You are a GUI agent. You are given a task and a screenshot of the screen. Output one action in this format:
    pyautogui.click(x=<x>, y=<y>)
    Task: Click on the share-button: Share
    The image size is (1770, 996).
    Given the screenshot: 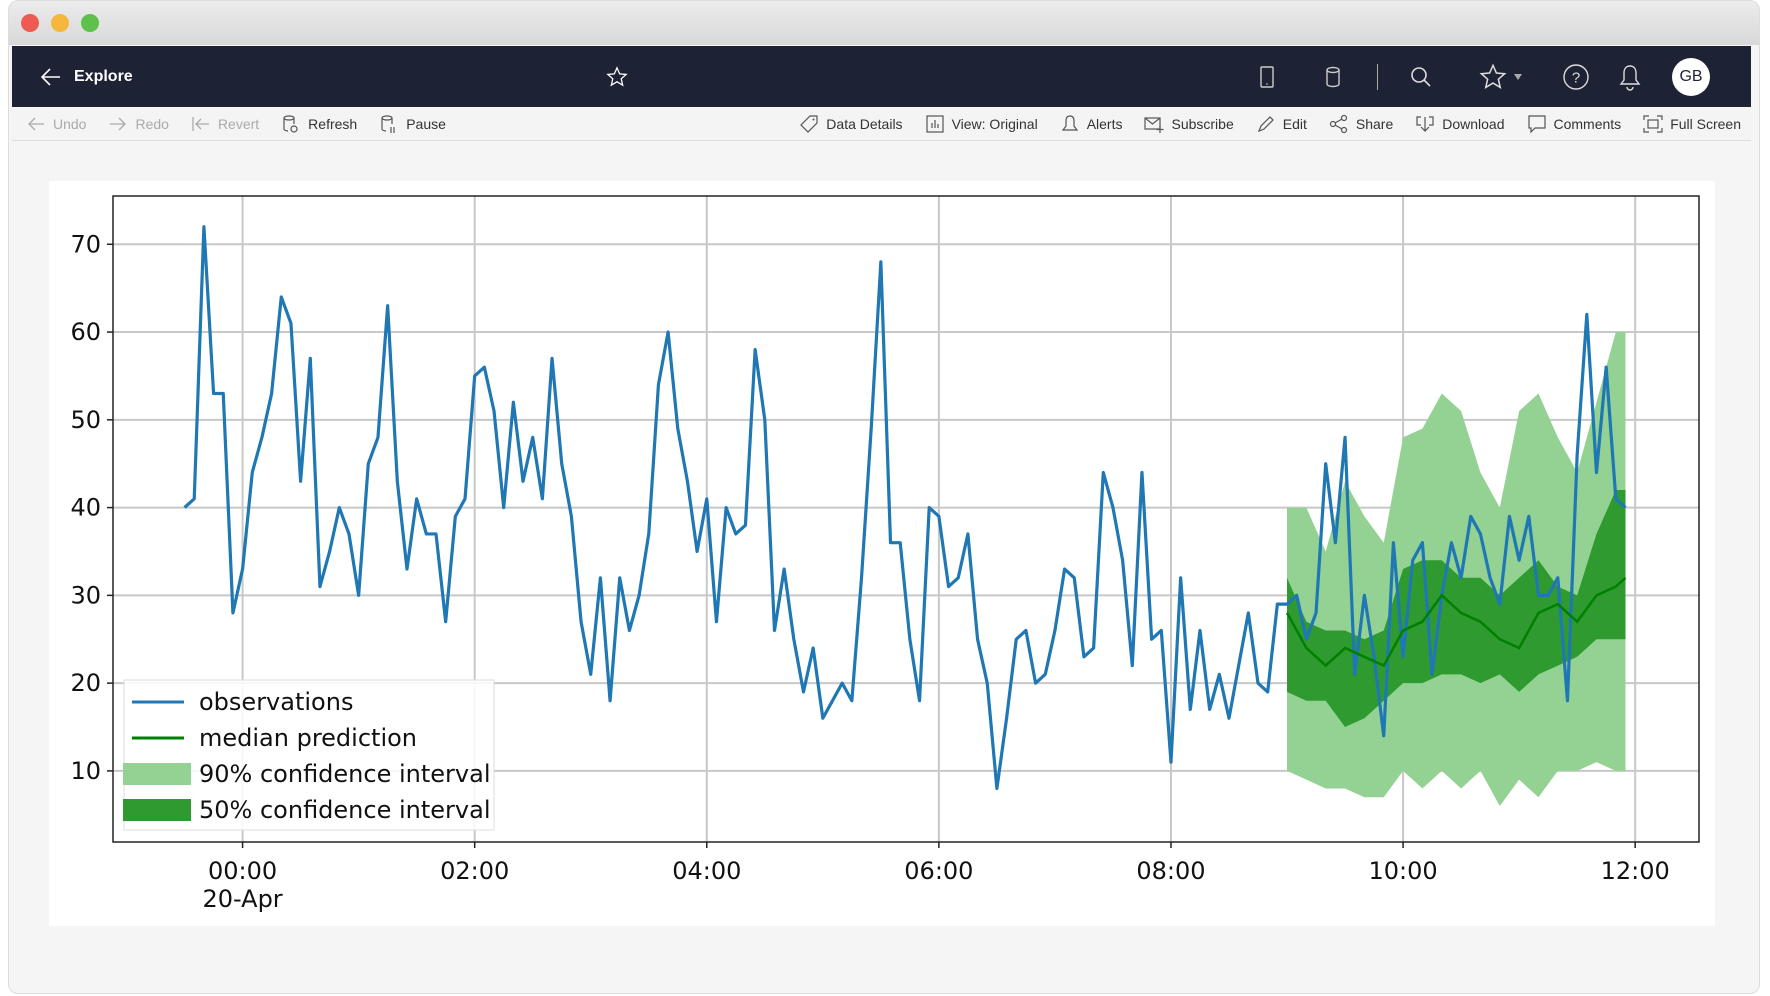 What is the action you would take?
    pyautogui.click(x=1361, y=124)
    